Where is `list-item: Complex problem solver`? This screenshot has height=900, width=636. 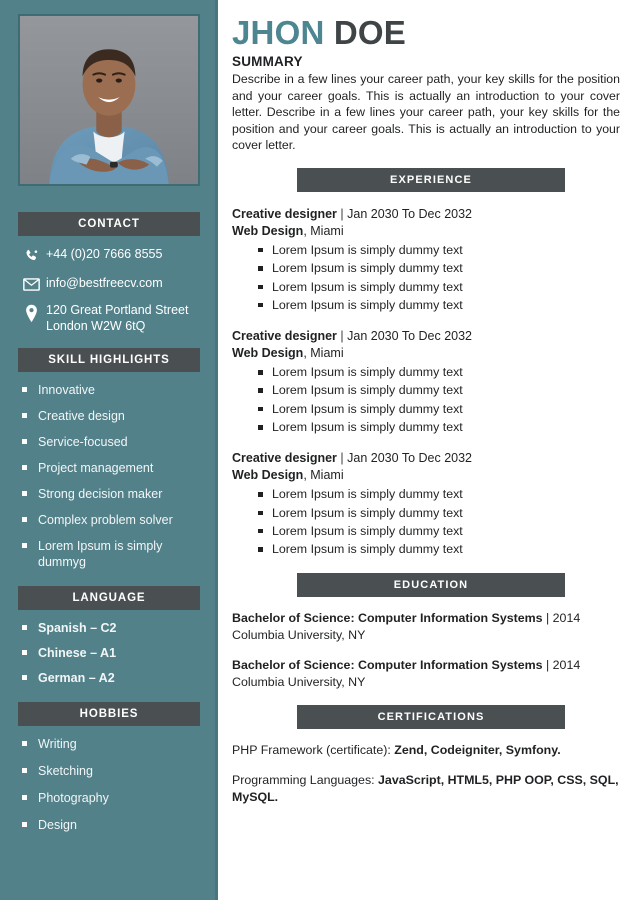 list-item: Complex problem solver is located at coordinates (115, 520).